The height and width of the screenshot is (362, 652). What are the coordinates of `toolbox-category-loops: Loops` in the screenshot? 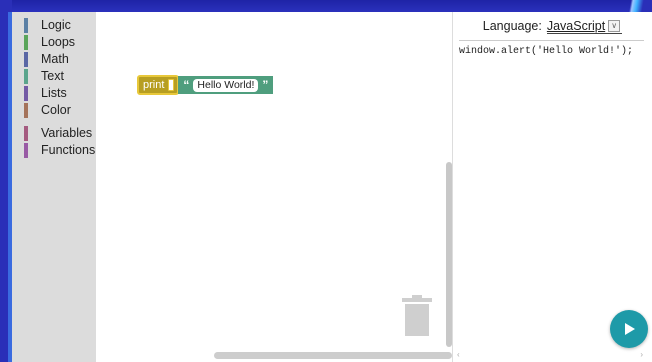 It's located at (54, 42).